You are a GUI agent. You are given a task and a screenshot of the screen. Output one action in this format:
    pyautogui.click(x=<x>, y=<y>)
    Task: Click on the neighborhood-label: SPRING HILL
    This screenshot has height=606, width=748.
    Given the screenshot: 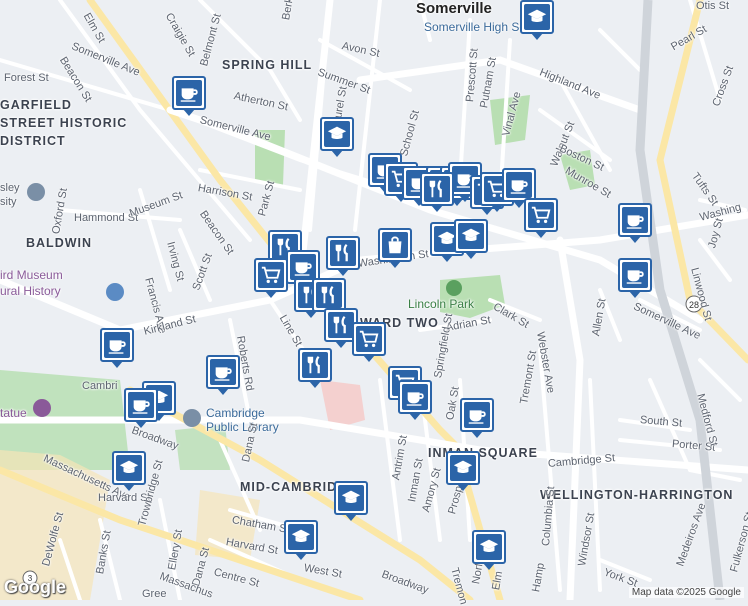 What is the action you would take?
    pyautogui.click(x=267, y=65)
    